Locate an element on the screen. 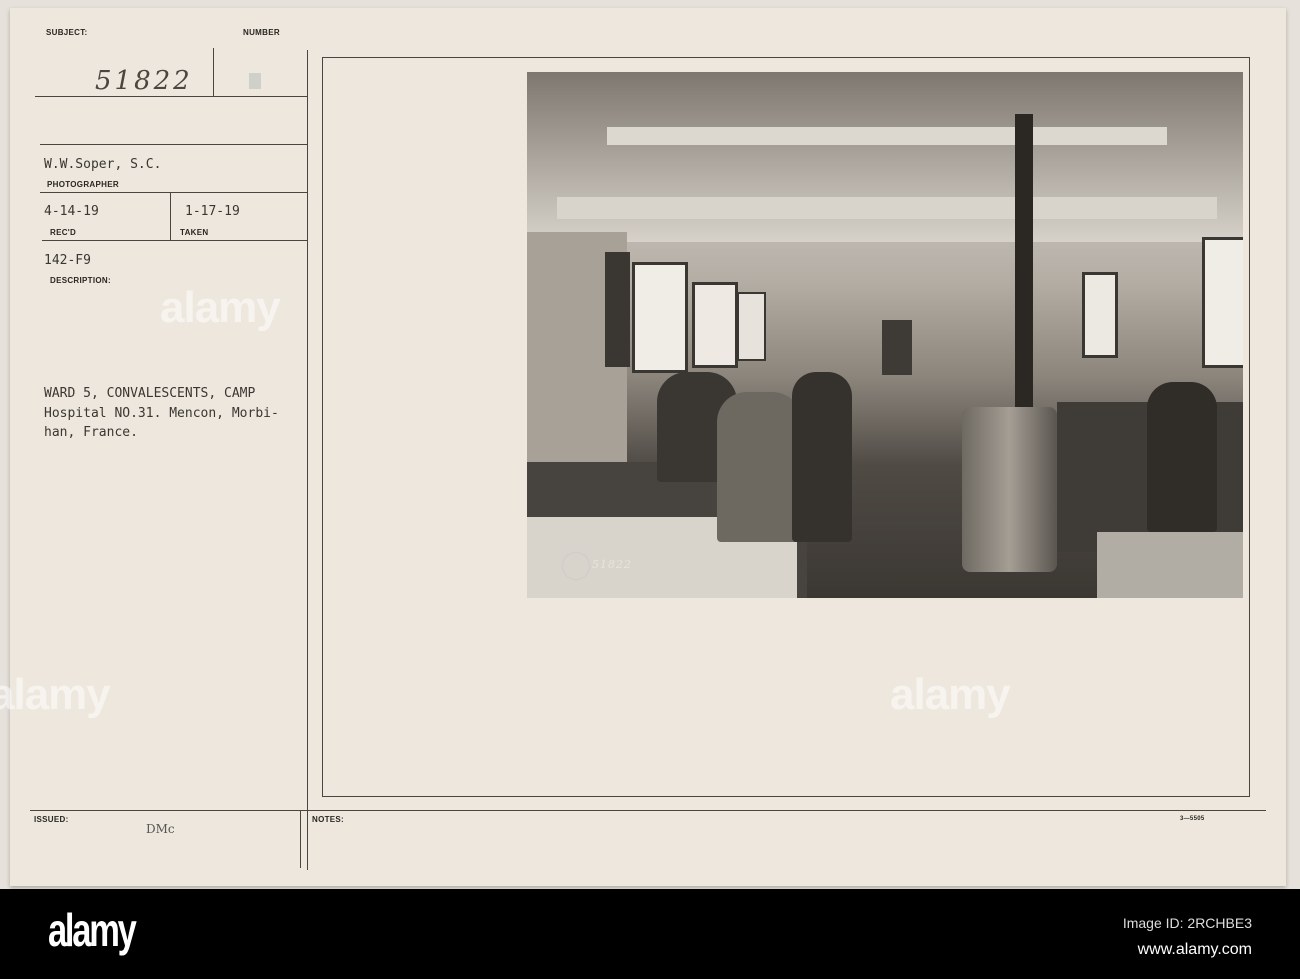  form-number: 3—5505 is located at coordinates (1192, 819).